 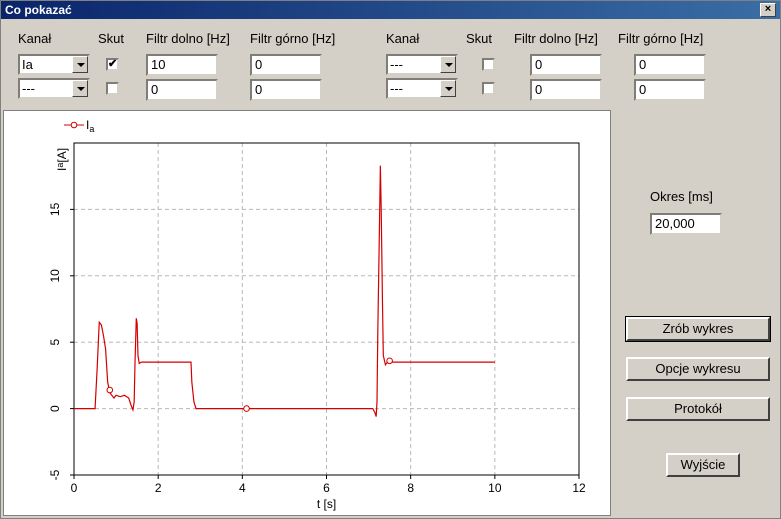 What do you see at coordinates (681, 196) in the screenshot?
I see `period-label: Okres [ms]` at bounding box center [681, 196].